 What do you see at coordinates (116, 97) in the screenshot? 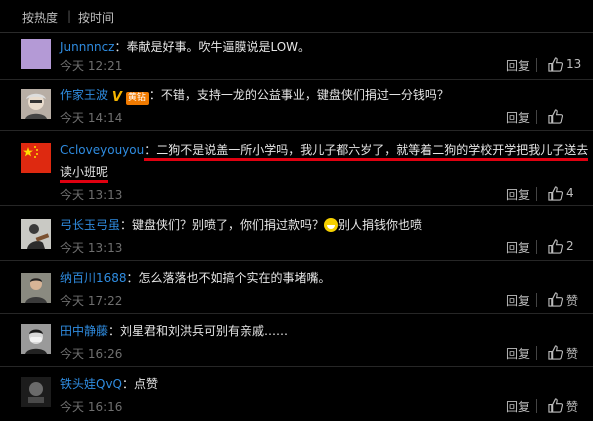
I see `verified-v-icon: V` at bounding box center [116, 97].